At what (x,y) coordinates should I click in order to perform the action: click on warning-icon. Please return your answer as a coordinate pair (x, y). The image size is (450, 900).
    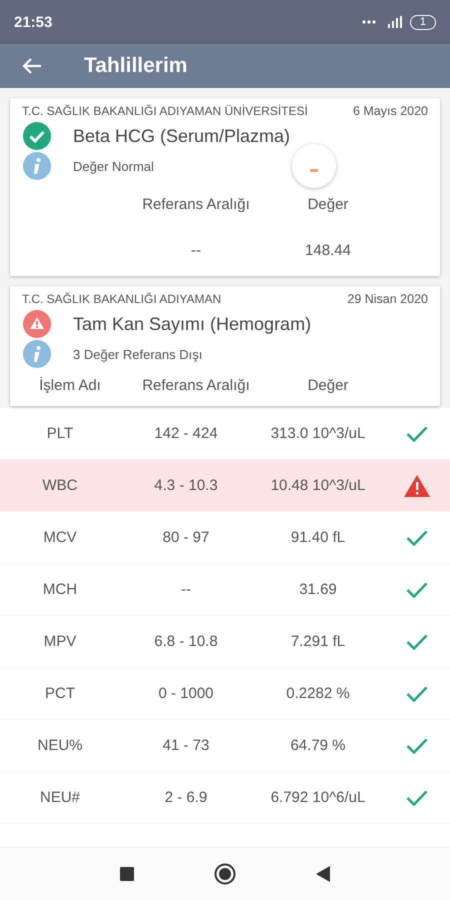
    Looking at the image, I should click on (417, 485).